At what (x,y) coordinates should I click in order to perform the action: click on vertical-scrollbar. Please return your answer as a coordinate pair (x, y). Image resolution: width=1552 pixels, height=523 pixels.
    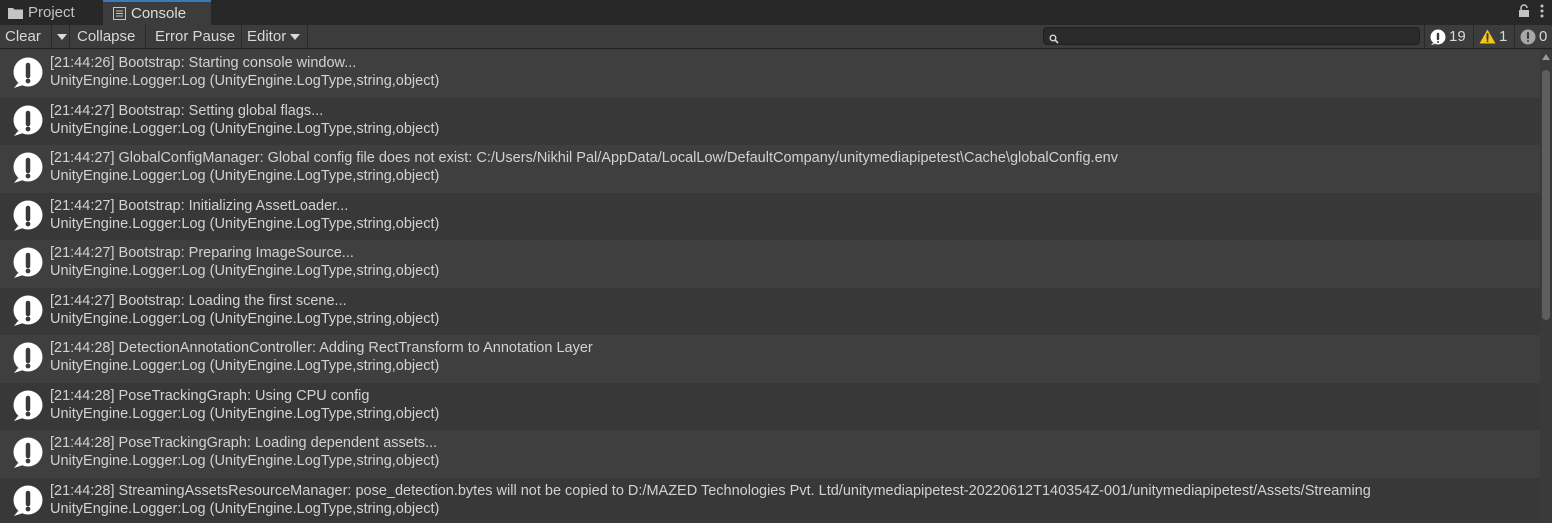
    Looking at the image, I should click on (1546, 286).